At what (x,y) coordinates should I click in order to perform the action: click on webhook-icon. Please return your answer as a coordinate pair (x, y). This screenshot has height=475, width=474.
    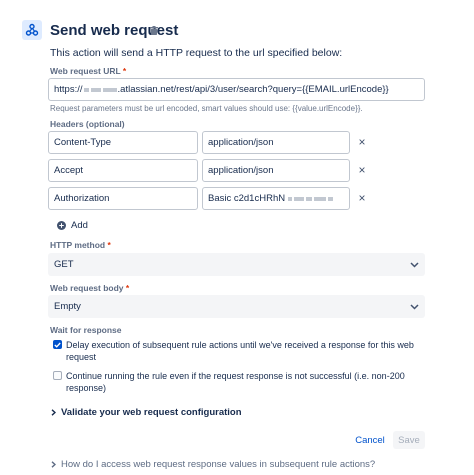
    Looking at the image, I should click on (32, 30).